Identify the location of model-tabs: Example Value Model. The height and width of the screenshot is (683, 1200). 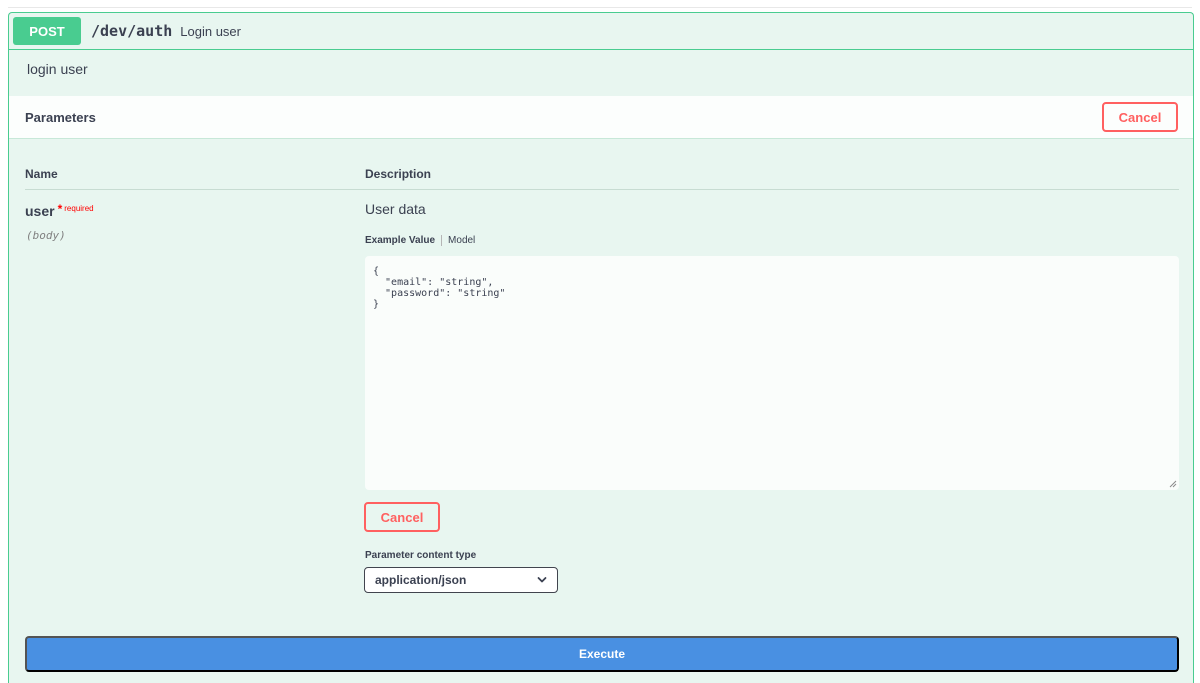
(420, 240).